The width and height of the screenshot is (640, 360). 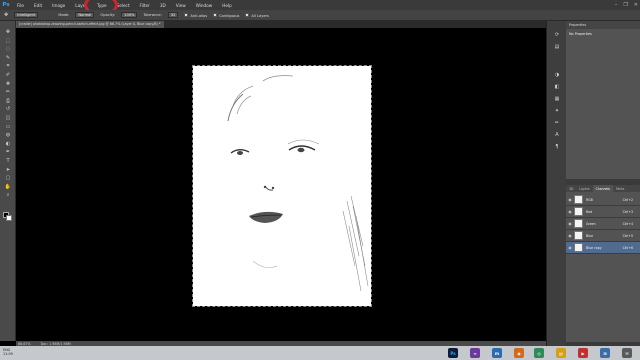 I want to click on channel-row: ◉ Red Ctrl+3, so click(x=603, y=212).